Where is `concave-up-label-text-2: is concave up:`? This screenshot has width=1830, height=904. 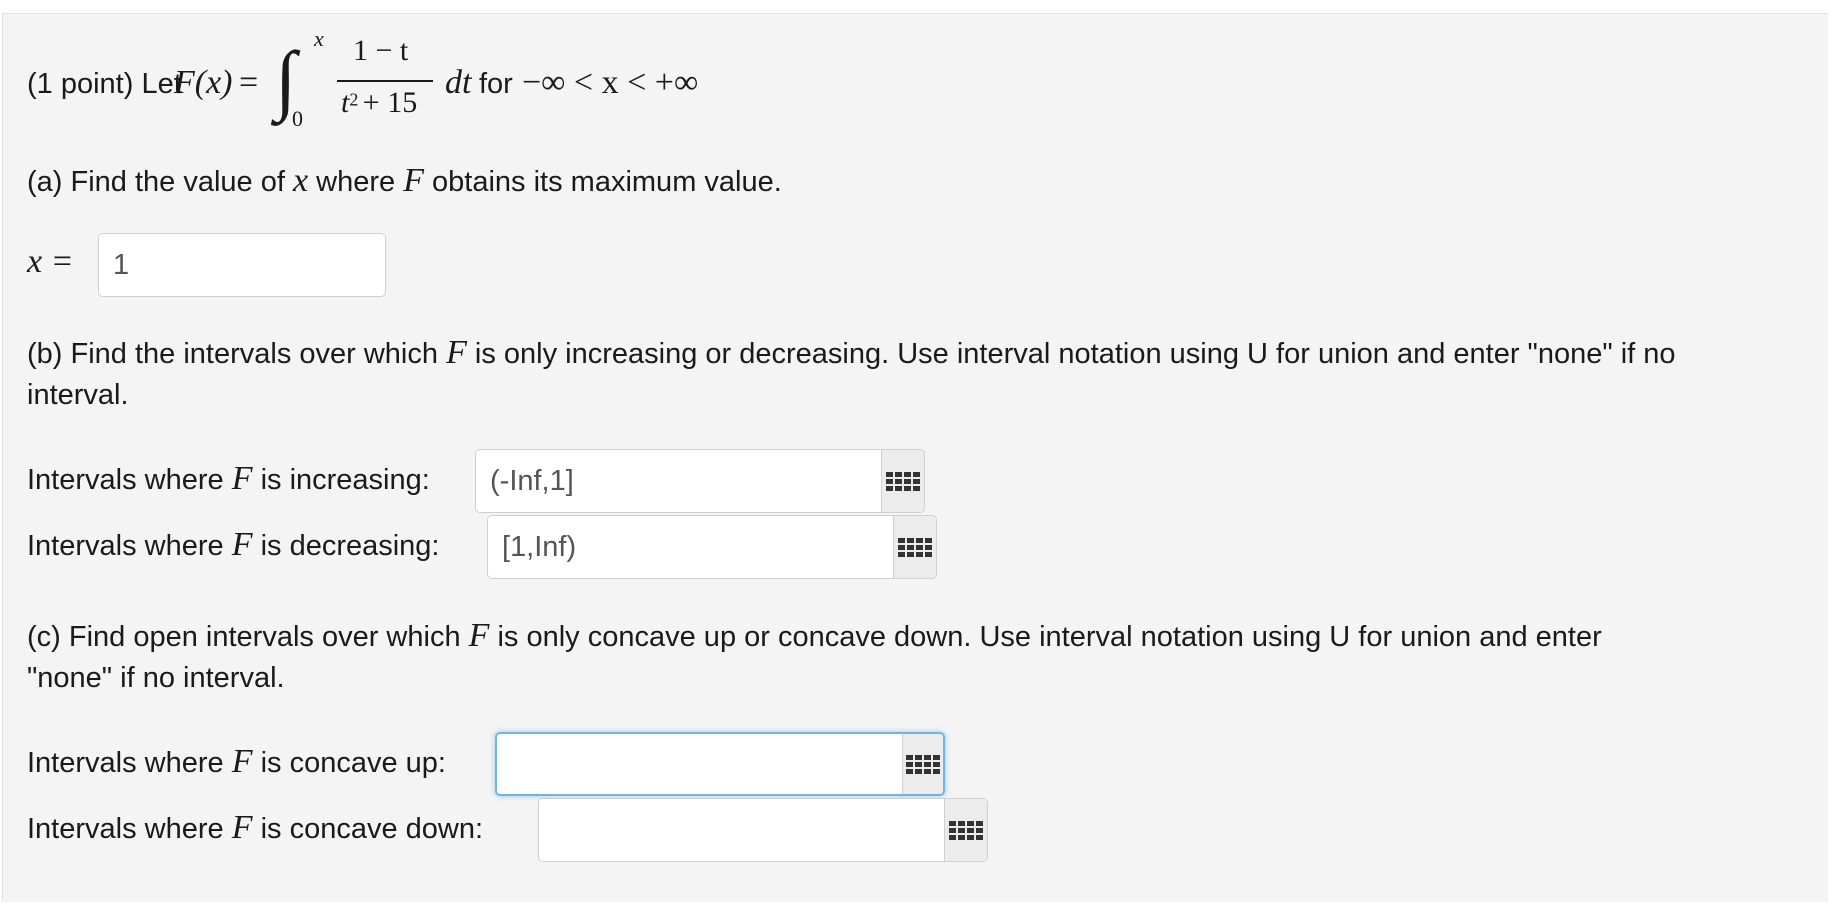
concave-up-label-text-2: is concave up: is located at coordinates (353, 763).